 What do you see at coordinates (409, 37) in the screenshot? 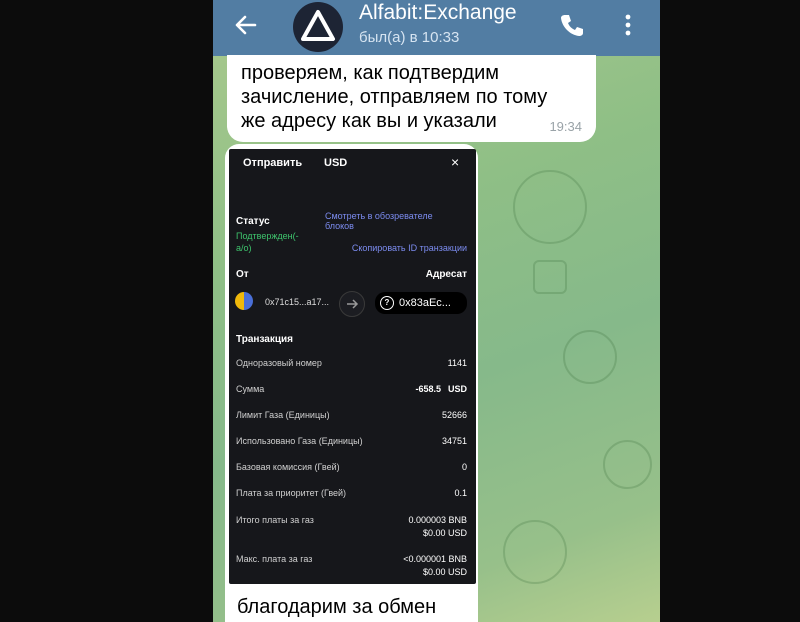
I see `last-seen-status: был(а) в 10:33` at bounding box center [409, 37].